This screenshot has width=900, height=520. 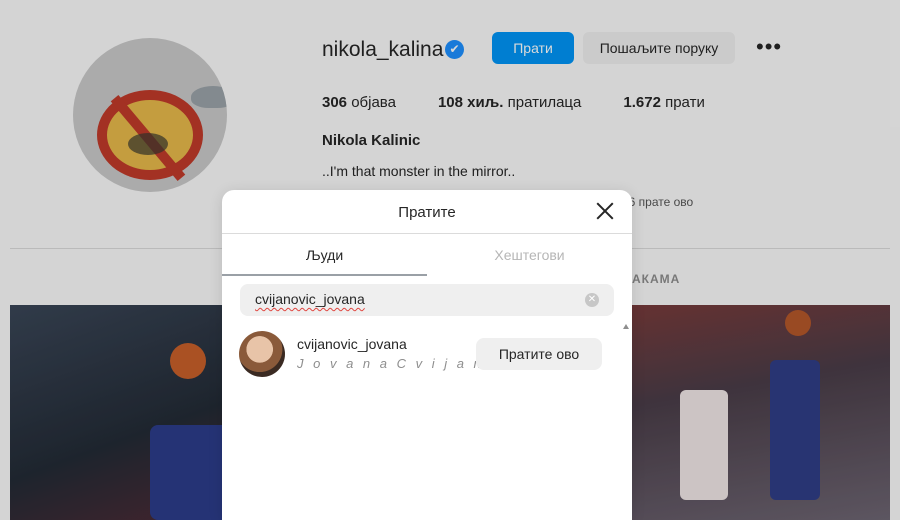 I want to click on avatar, so click(x=262, y=354).